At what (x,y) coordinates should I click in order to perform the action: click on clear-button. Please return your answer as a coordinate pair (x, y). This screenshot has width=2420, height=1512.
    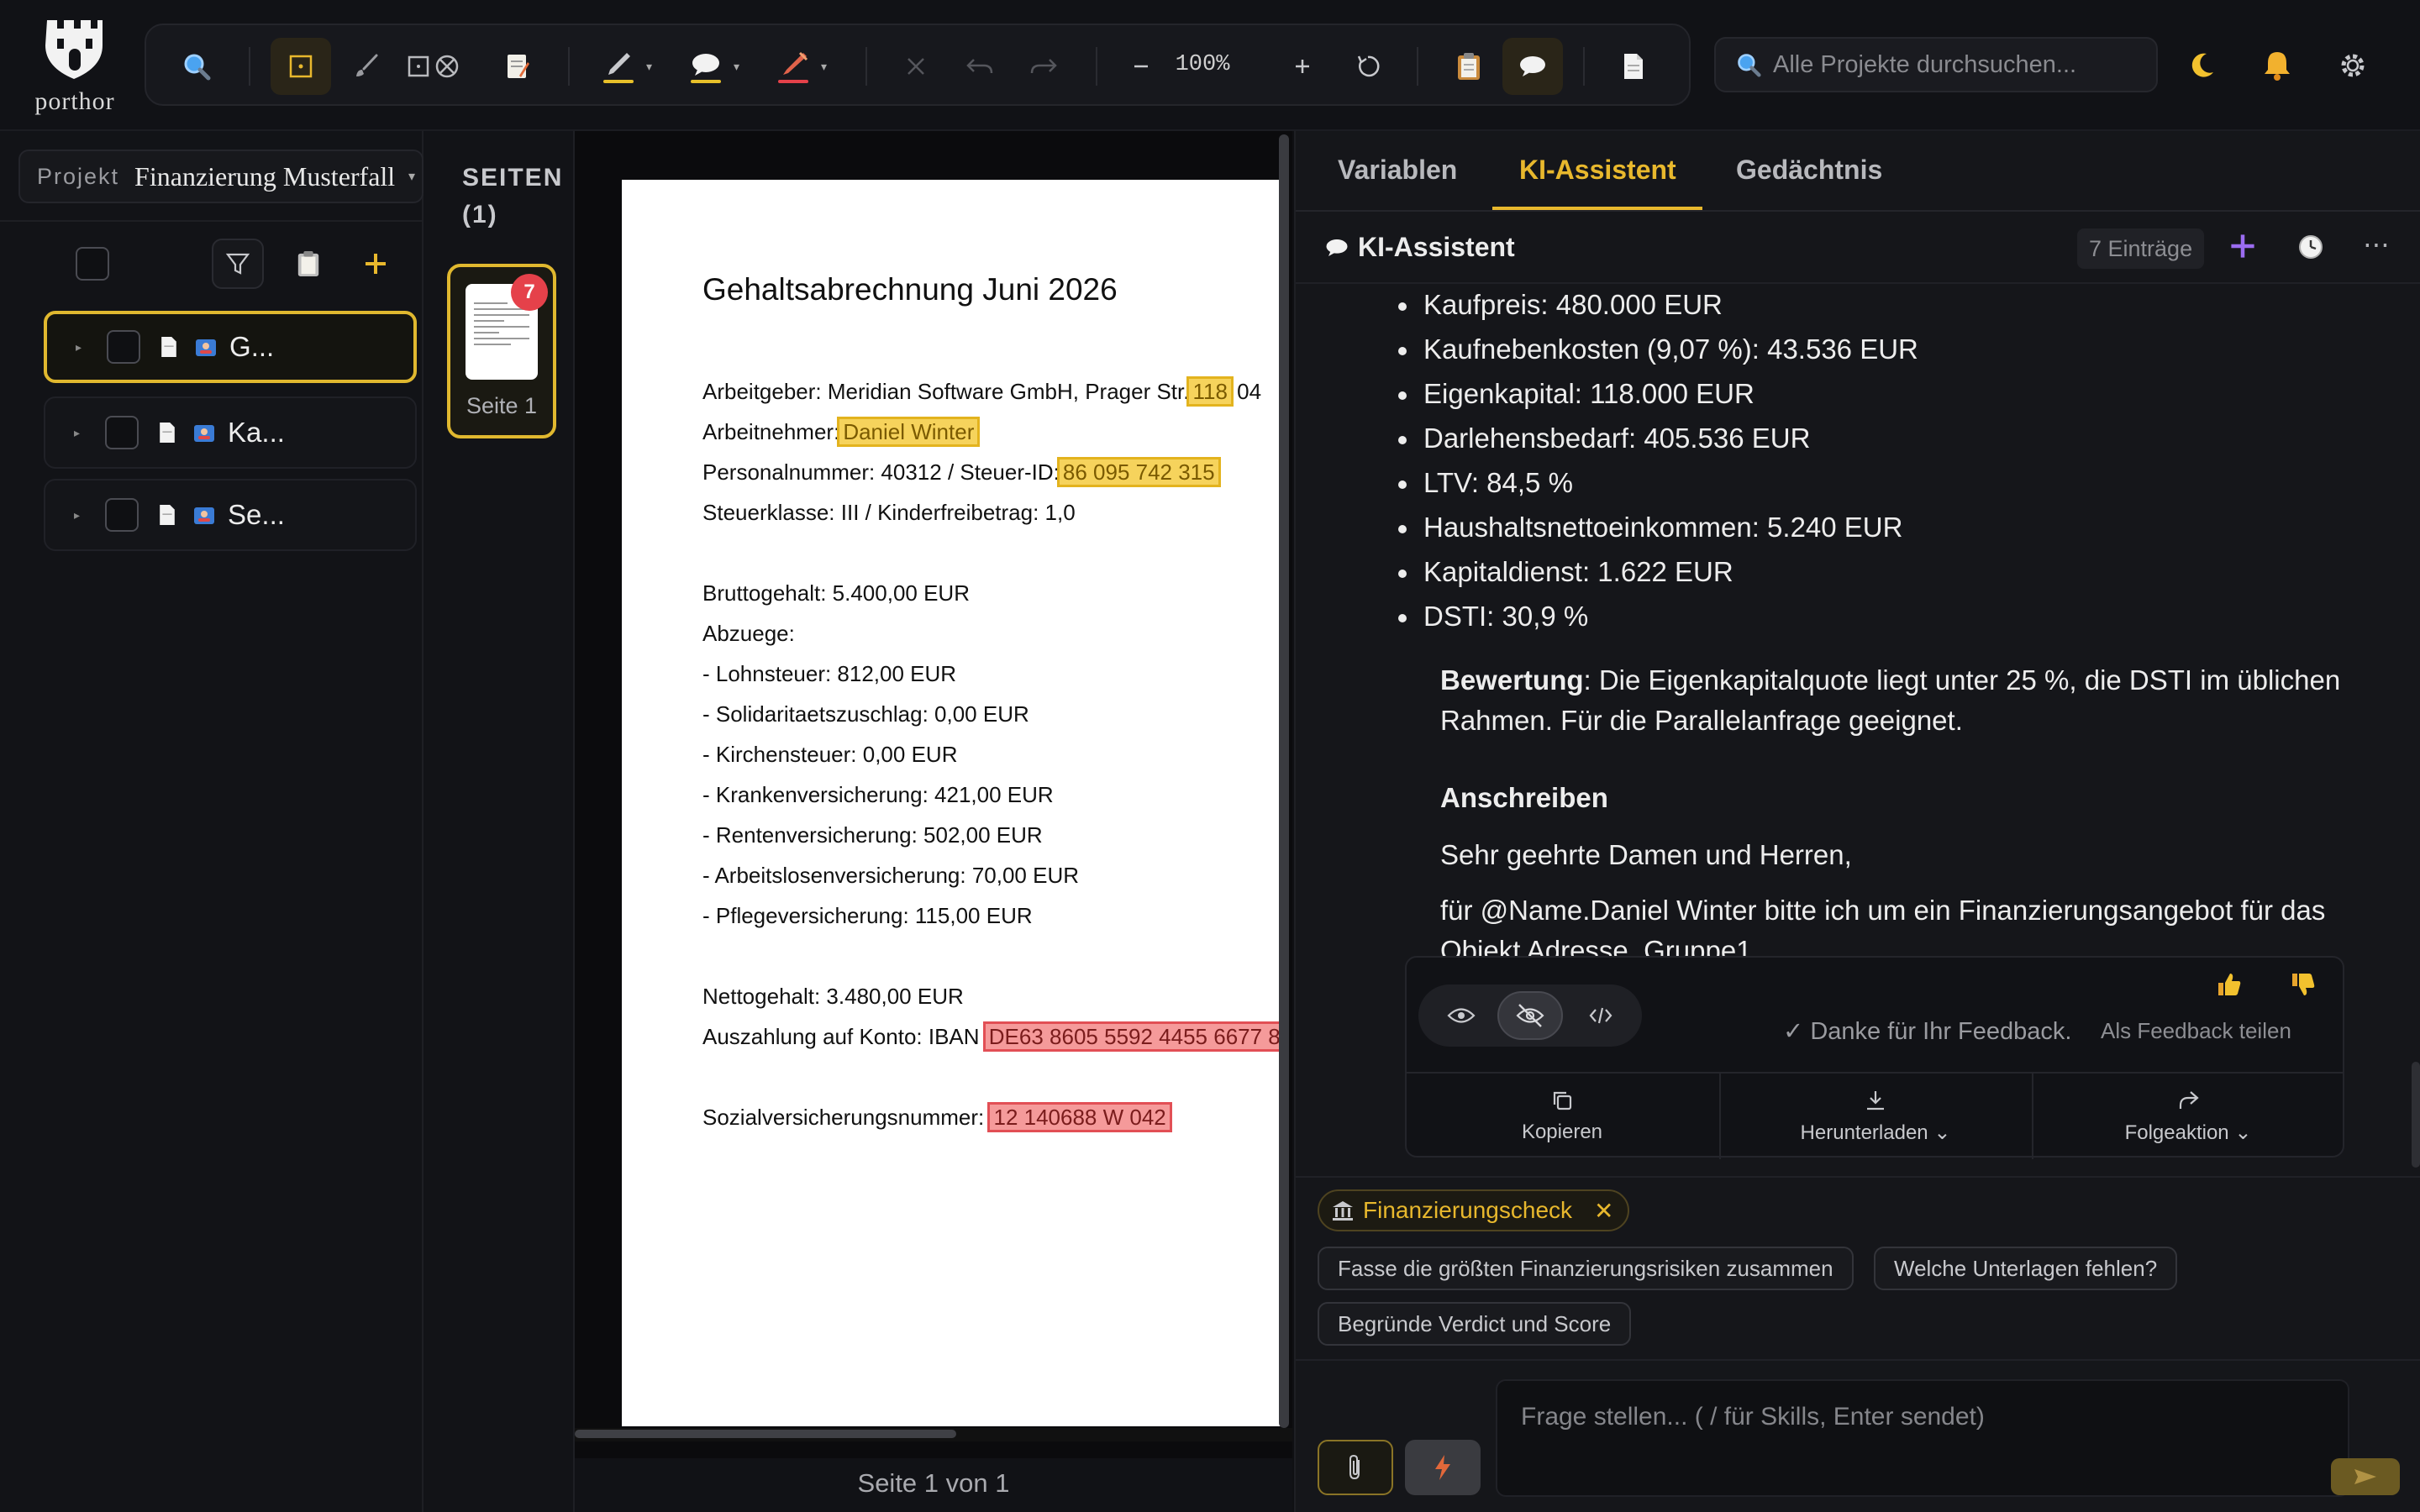
    Looking at the image, I should click on (916, 66).